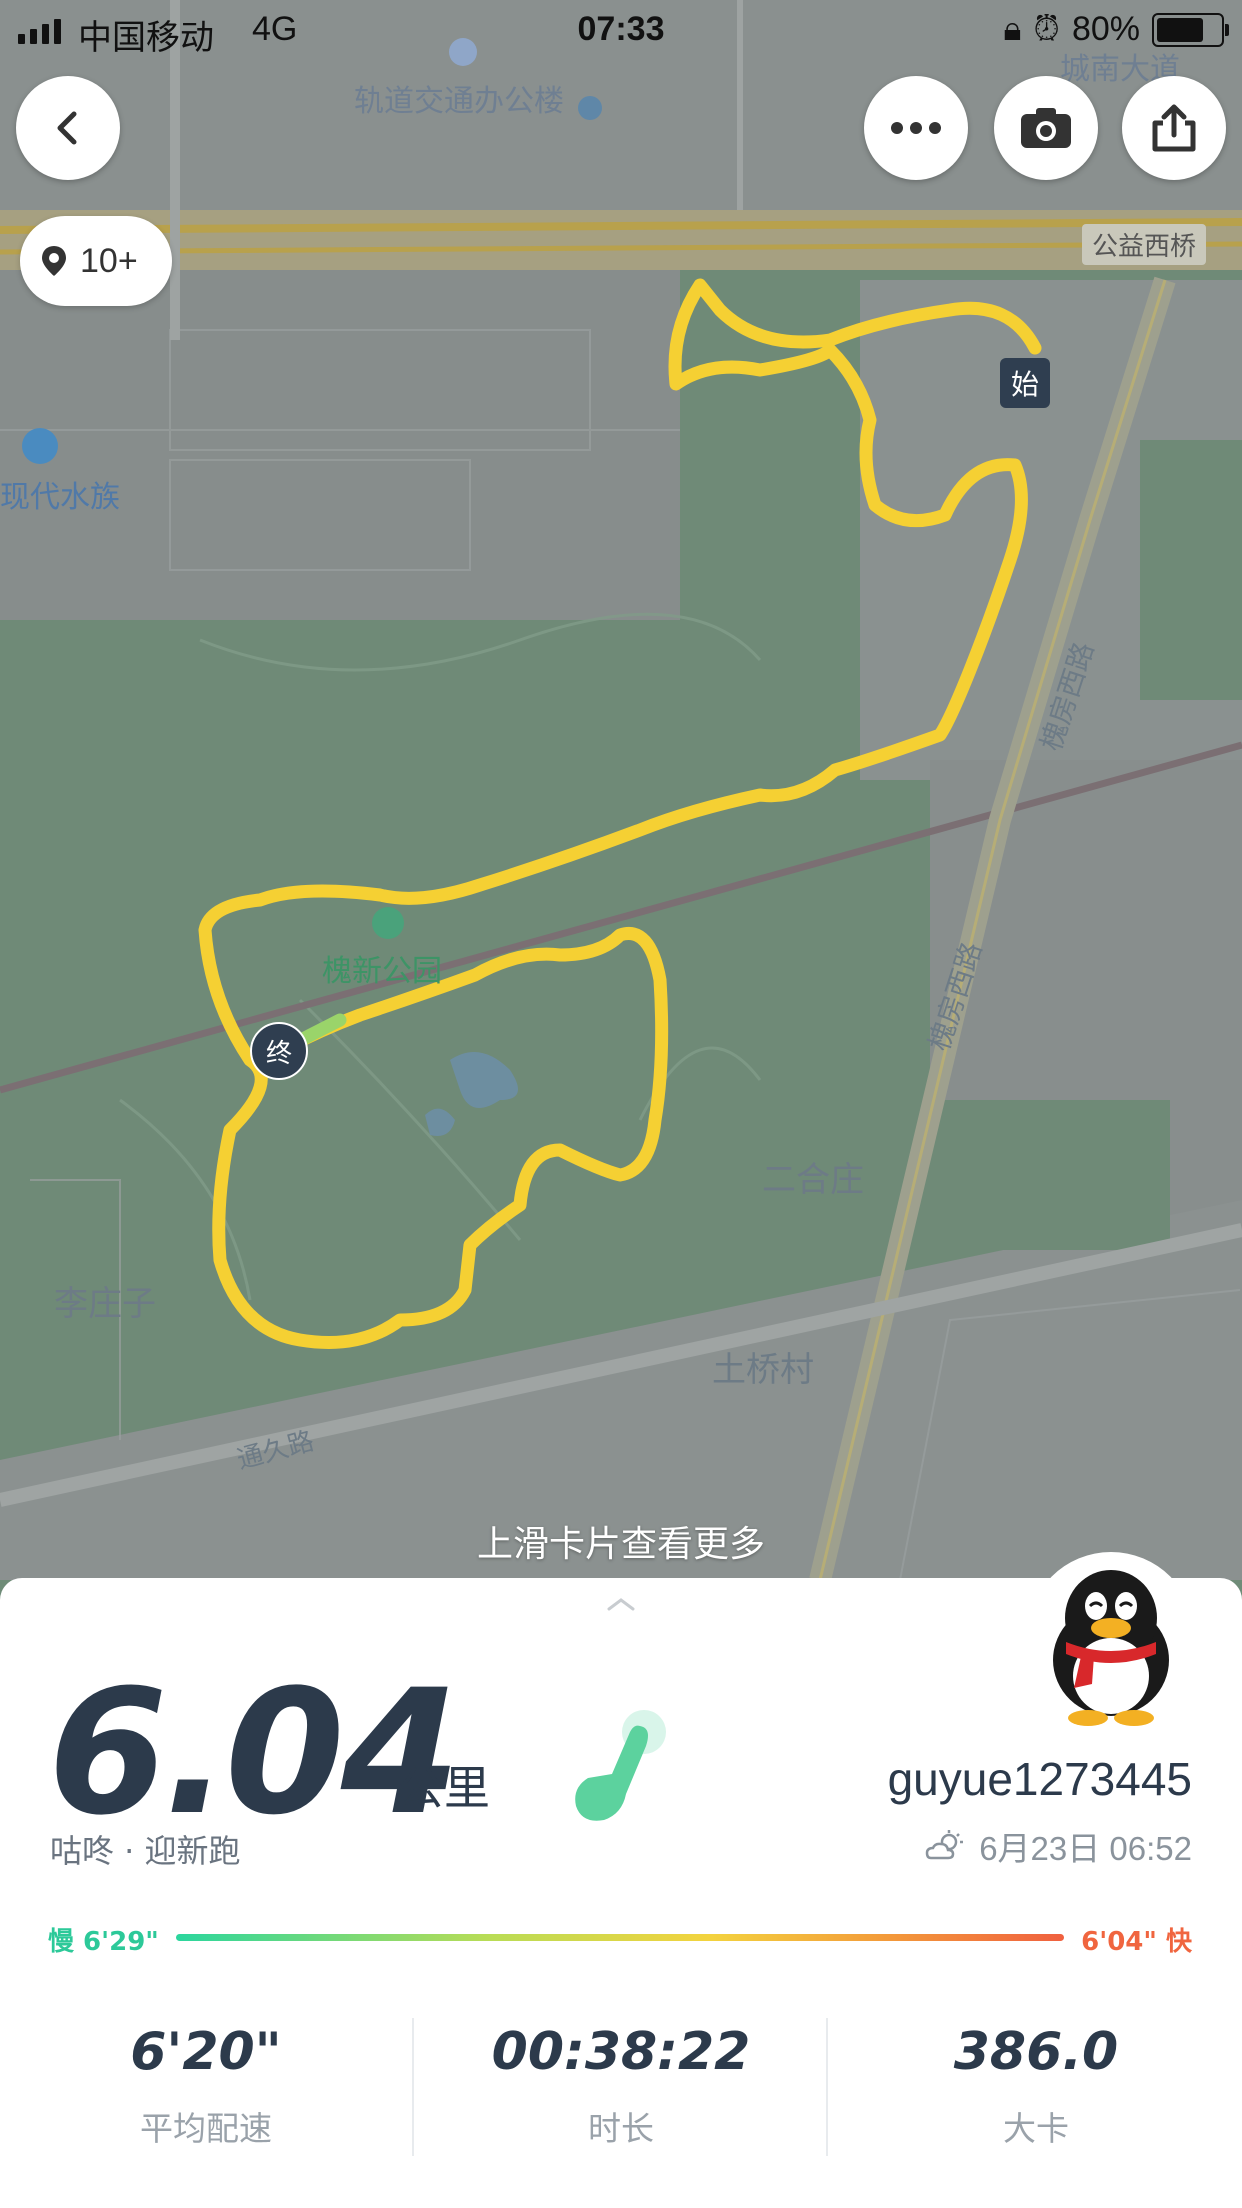  Describe the element at coordinates (1046, 29) in the screenshot. I see `alarm-icon: ⏰︎` at that location.